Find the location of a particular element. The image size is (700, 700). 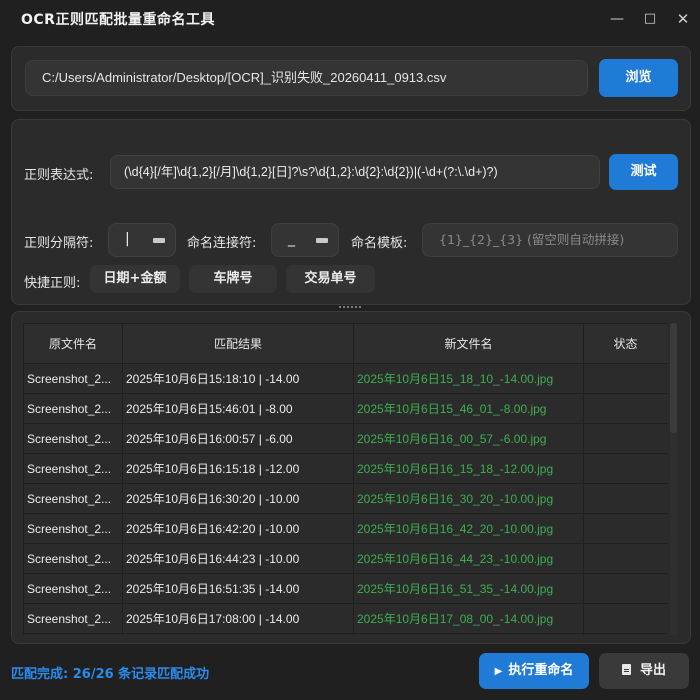

template-input: {1}_{2}_{3} (留空则自动拼接) is located at coordinates (550, 240).